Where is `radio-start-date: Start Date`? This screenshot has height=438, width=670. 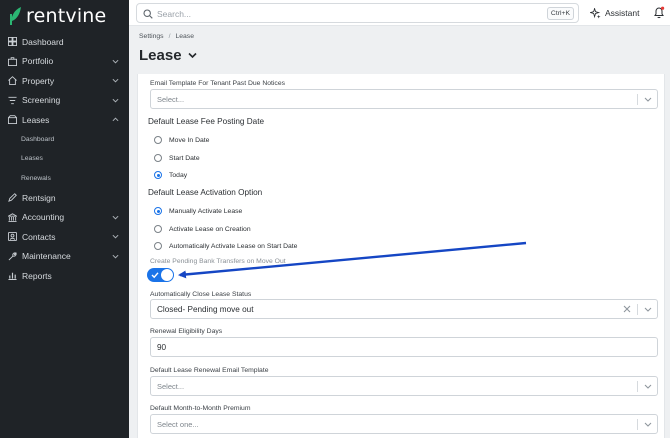
radio-start-date: Start Date is located at coordinates (177, 158).